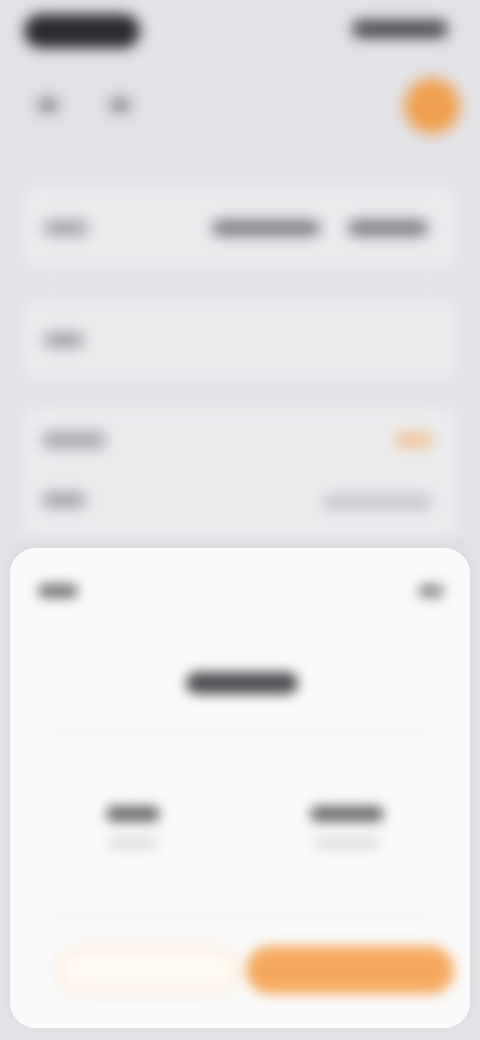 Image resolution: width=480 pixels, height=1040 pixels. I want to click on summary-card, so click(240, 227).